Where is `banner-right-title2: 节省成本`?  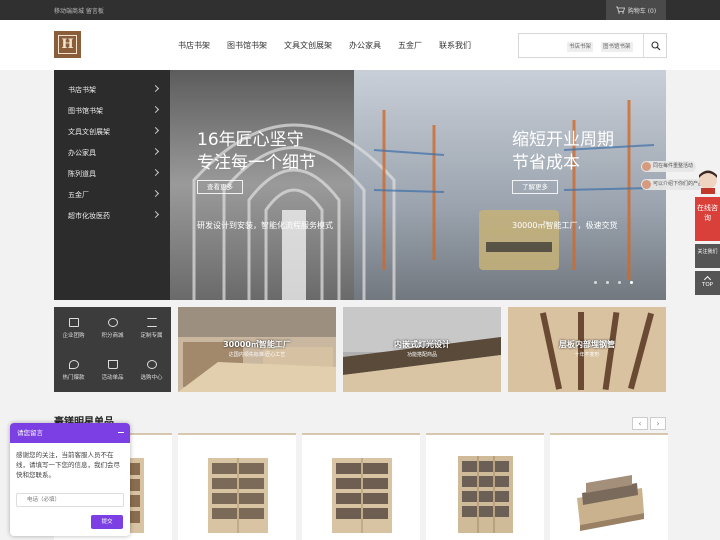 banner-right-title2: 节省成本 is located at coordinates (546, 163).